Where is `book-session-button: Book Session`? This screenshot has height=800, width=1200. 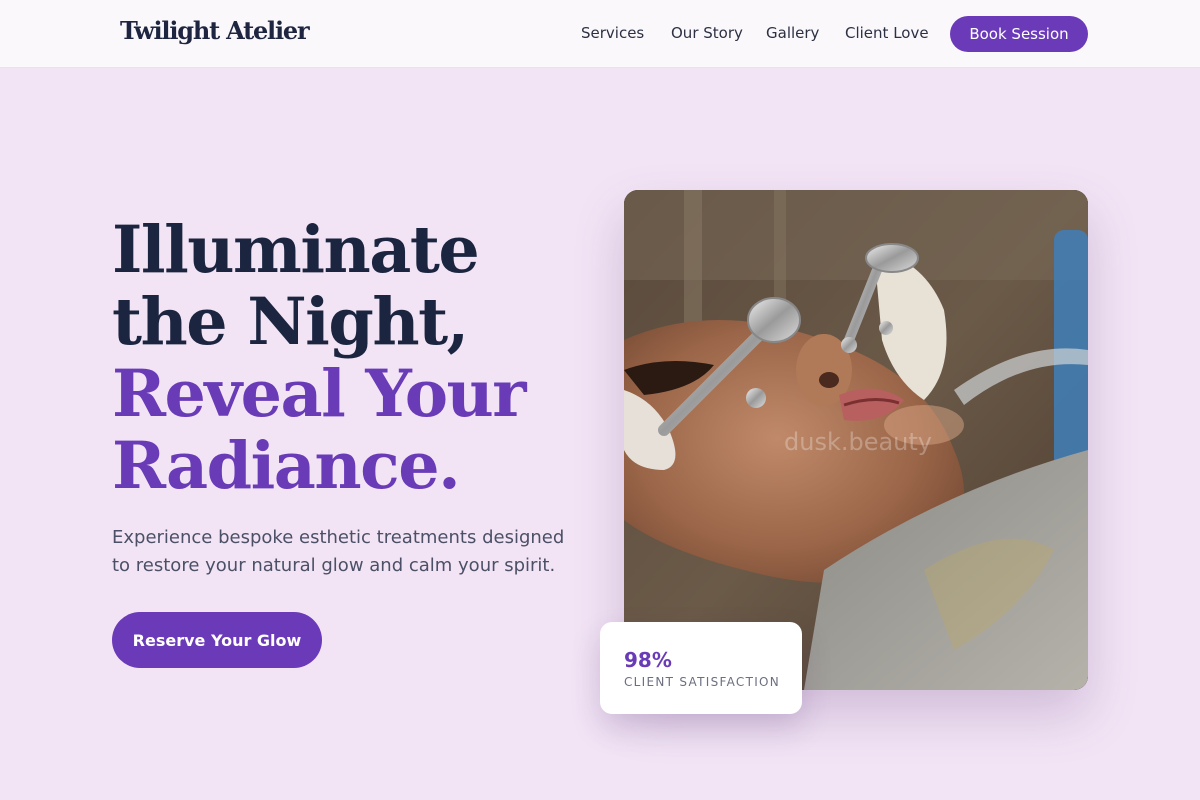
book-session-button: Book Session is located at coordinates (1019, 34).